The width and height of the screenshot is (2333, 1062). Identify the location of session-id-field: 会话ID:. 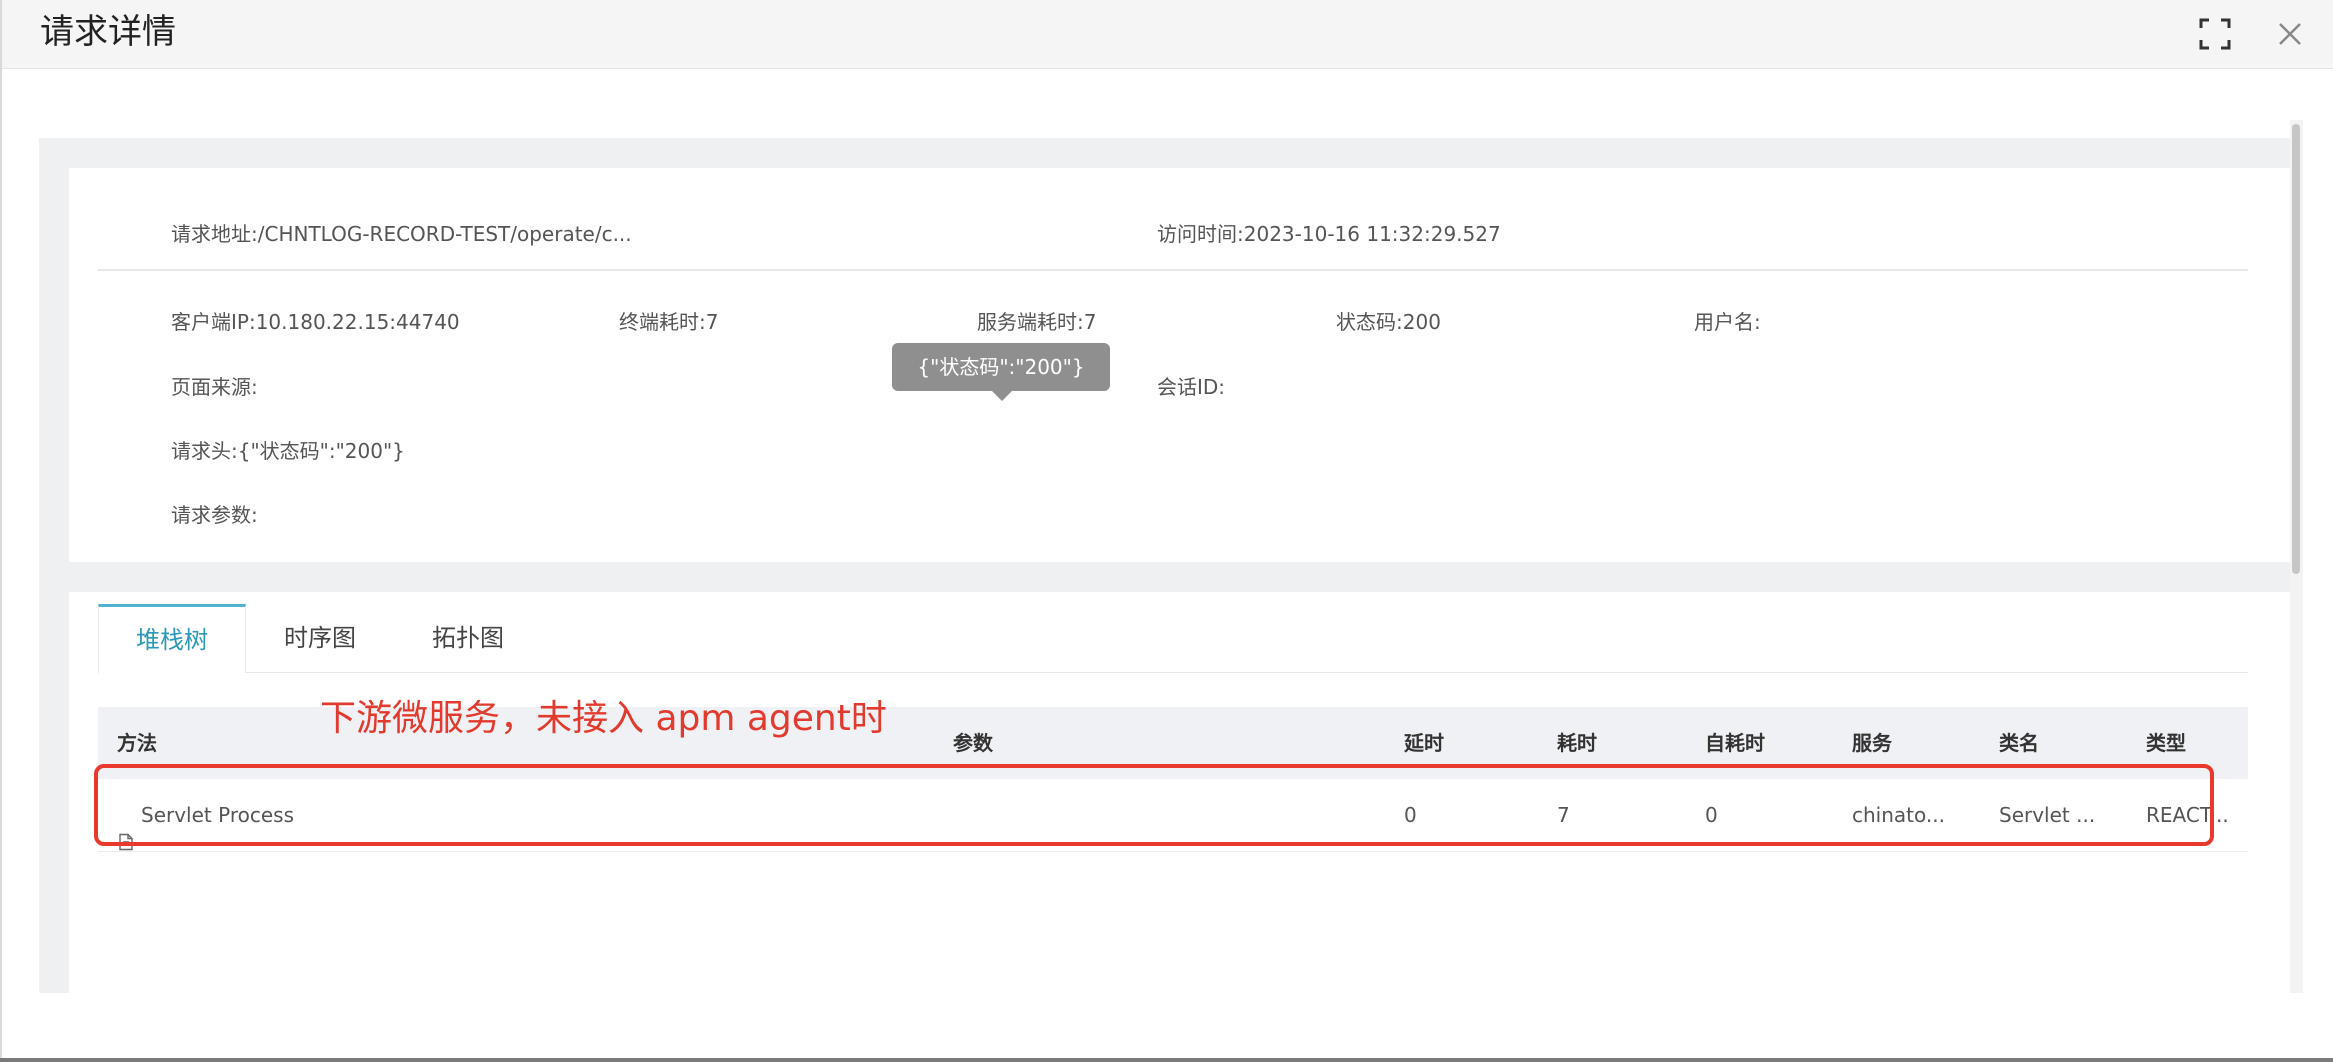
(1191, 387).